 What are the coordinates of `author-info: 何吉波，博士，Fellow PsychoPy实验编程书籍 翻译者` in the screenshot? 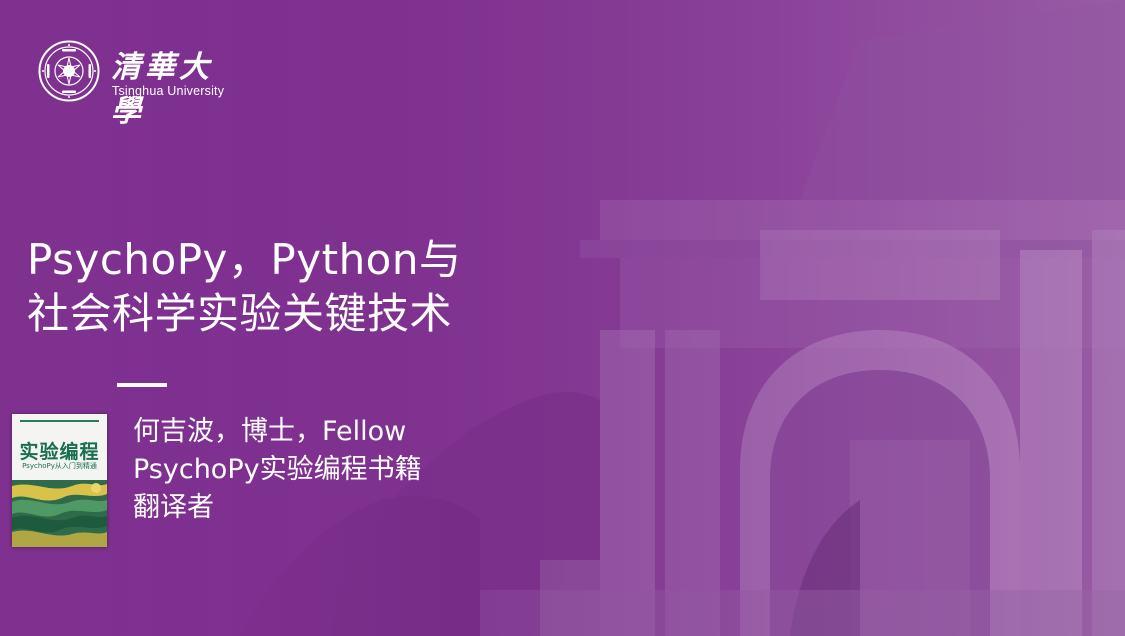 It's located at (277, 470).